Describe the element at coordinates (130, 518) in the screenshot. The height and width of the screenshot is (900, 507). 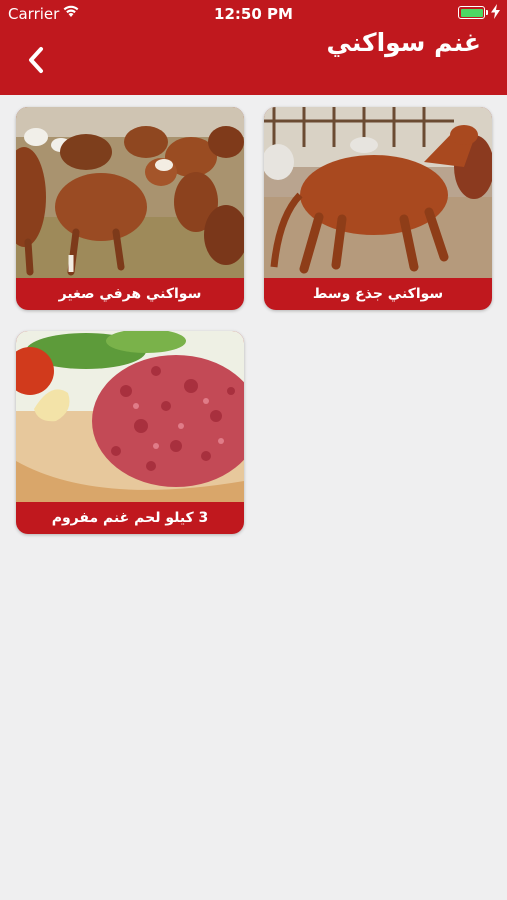
I see `product-name: 3 كيلو لحم غنم مفروم` at that location.